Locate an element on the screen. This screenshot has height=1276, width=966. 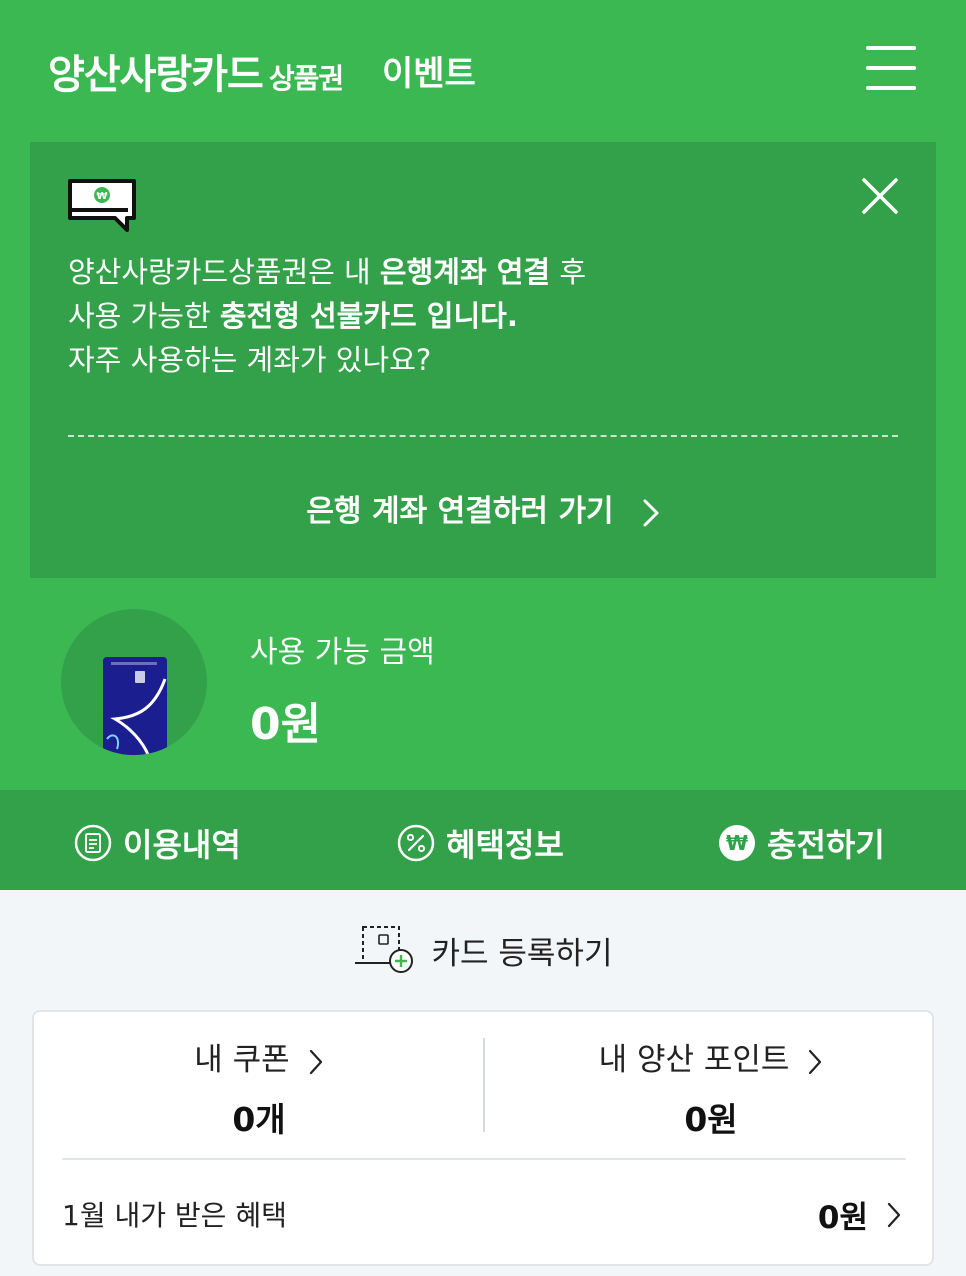
point-amount: 0원 is located at coordinates (711, 1119).